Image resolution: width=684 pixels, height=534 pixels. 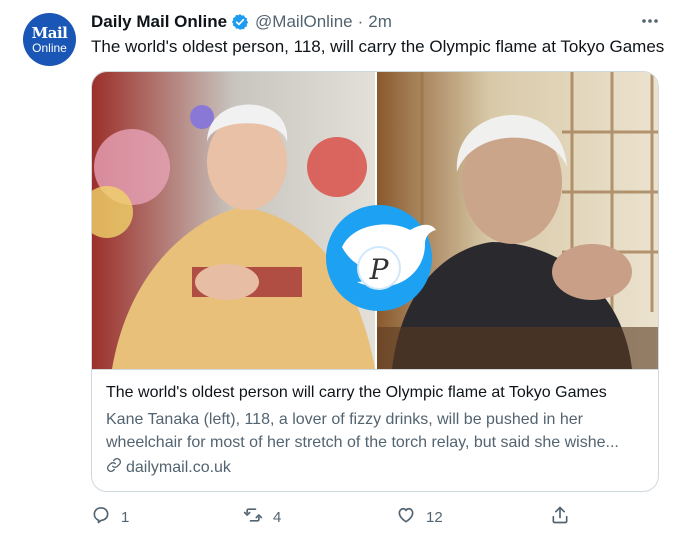 What do you see at coordinates (49, 47) in the screenshot?
I see `avatar-logo-line2: Online` at bounding box center [49, 47].